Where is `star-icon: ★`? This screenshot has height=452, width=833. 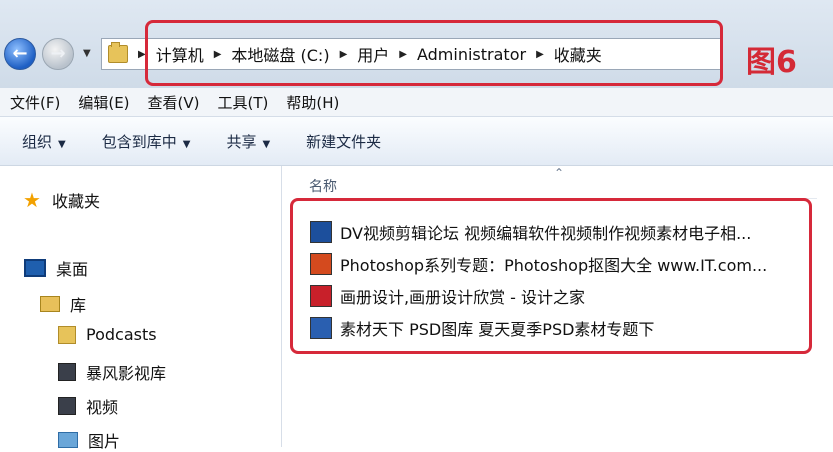 star-icon: ★ is located at coordinates (32, 200).